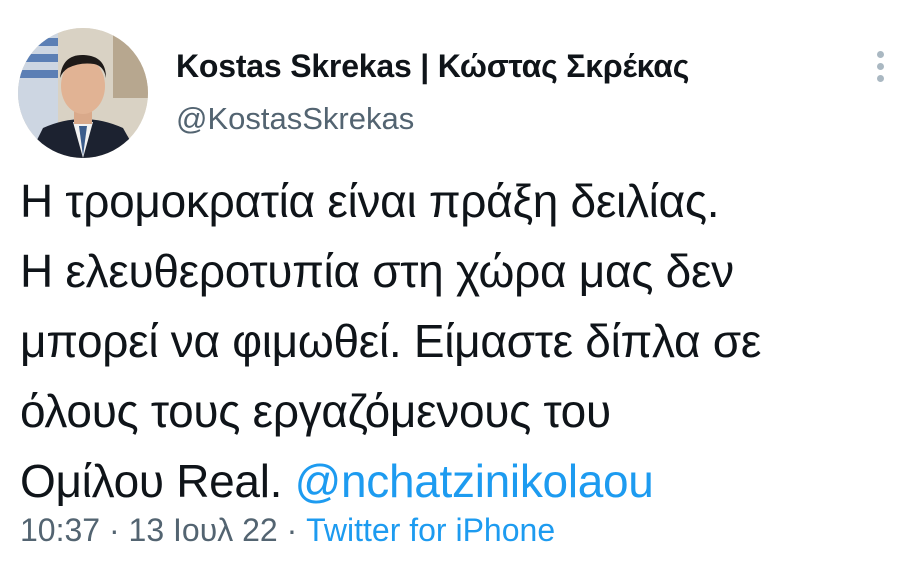 The image size is (917, 580). I want to click on more-options-button, so click(880, 66).